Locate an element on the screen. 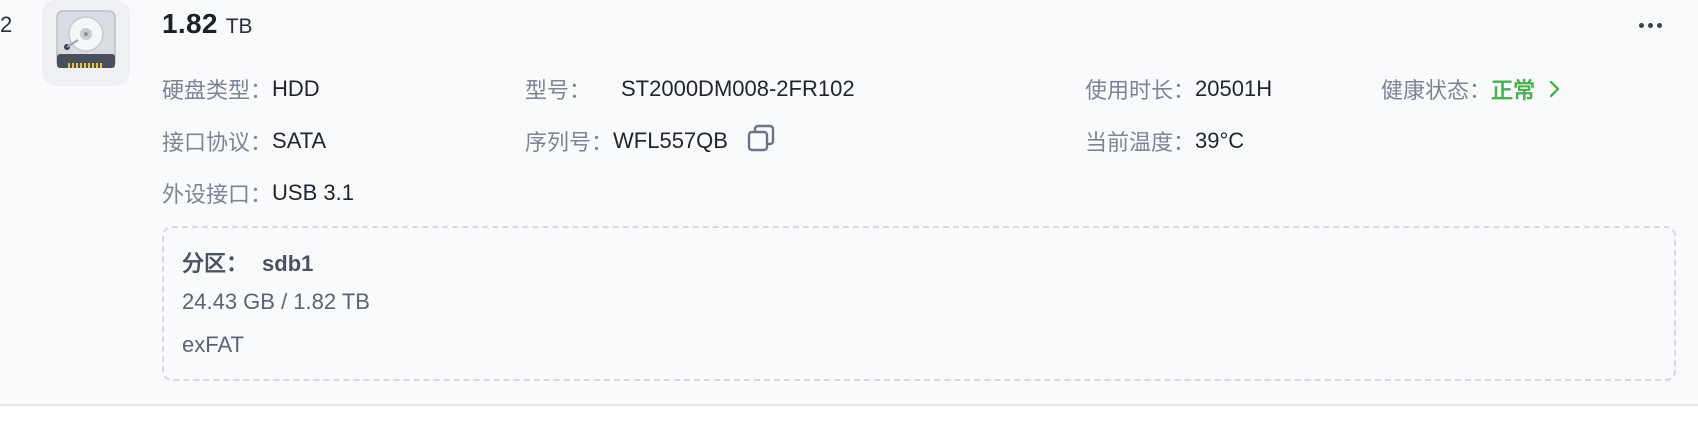 Image resolution: width=1698 pixels, height=426 pixels. partition-filesystem: exFAT is located at coordinates (213, 344).